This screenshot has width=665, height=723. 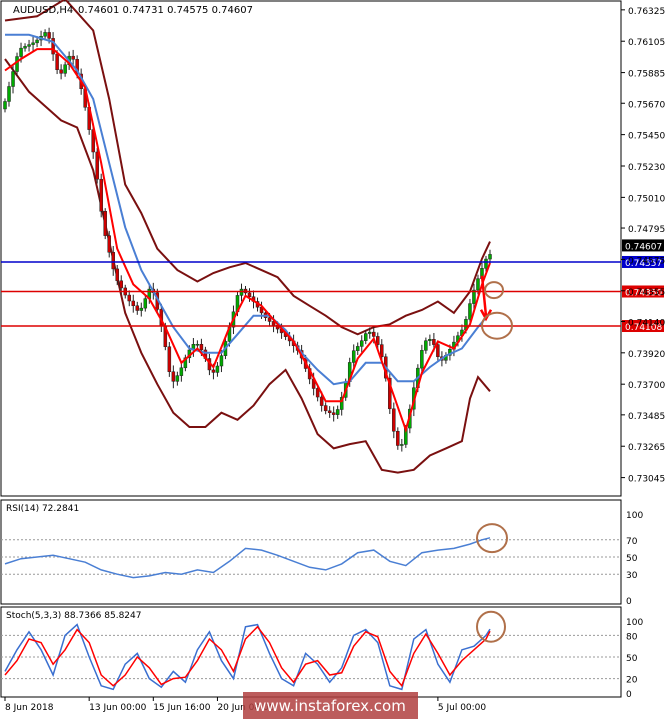 I want to click on rsi-tick-label: 0, so click(x=629, y=602).